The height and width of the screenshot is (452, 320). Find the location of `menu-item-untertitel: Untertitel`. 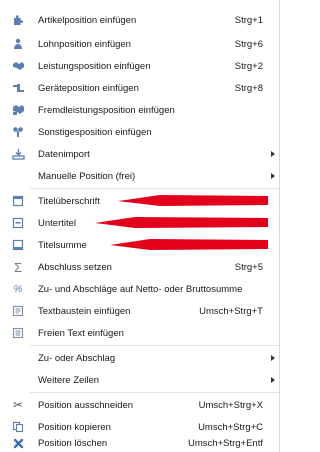

menu-item-untertitel: Untertitel is located at coordinates (140, 223).